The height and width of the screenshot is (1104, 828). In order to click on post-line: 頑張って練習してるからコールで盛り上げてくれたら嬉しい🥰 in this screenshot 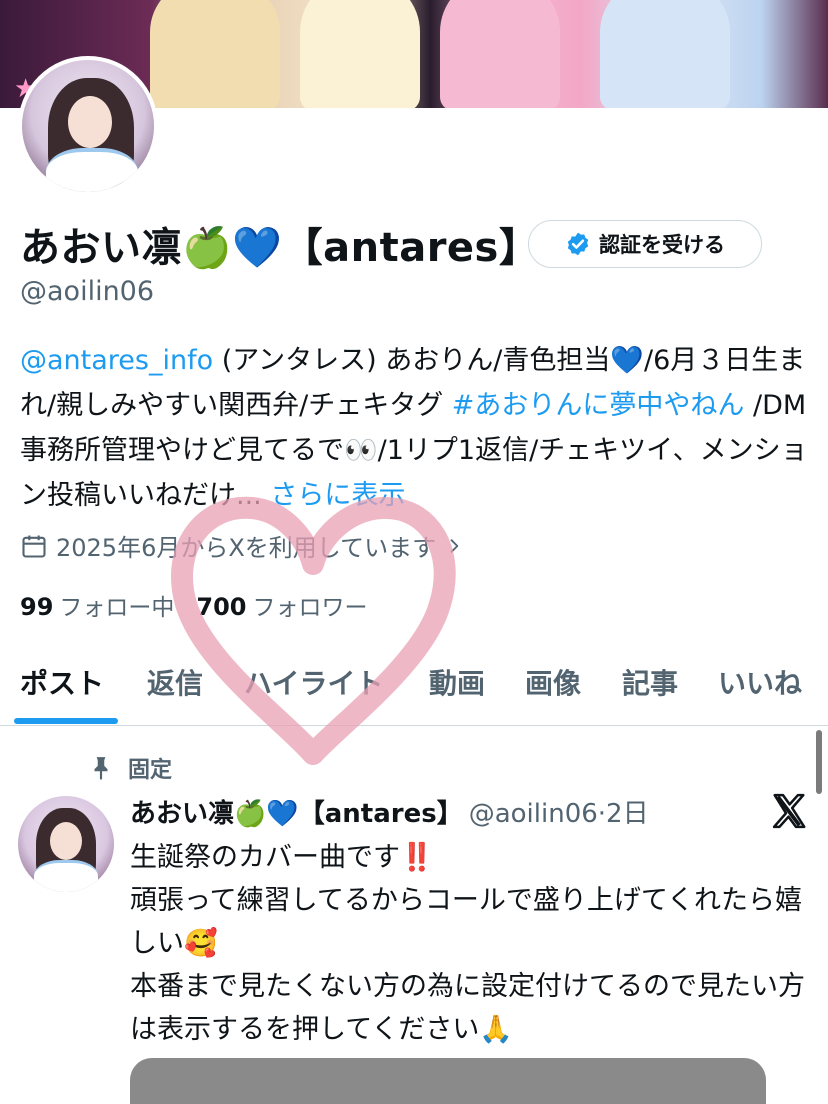, I will do `click(466, 922)`.